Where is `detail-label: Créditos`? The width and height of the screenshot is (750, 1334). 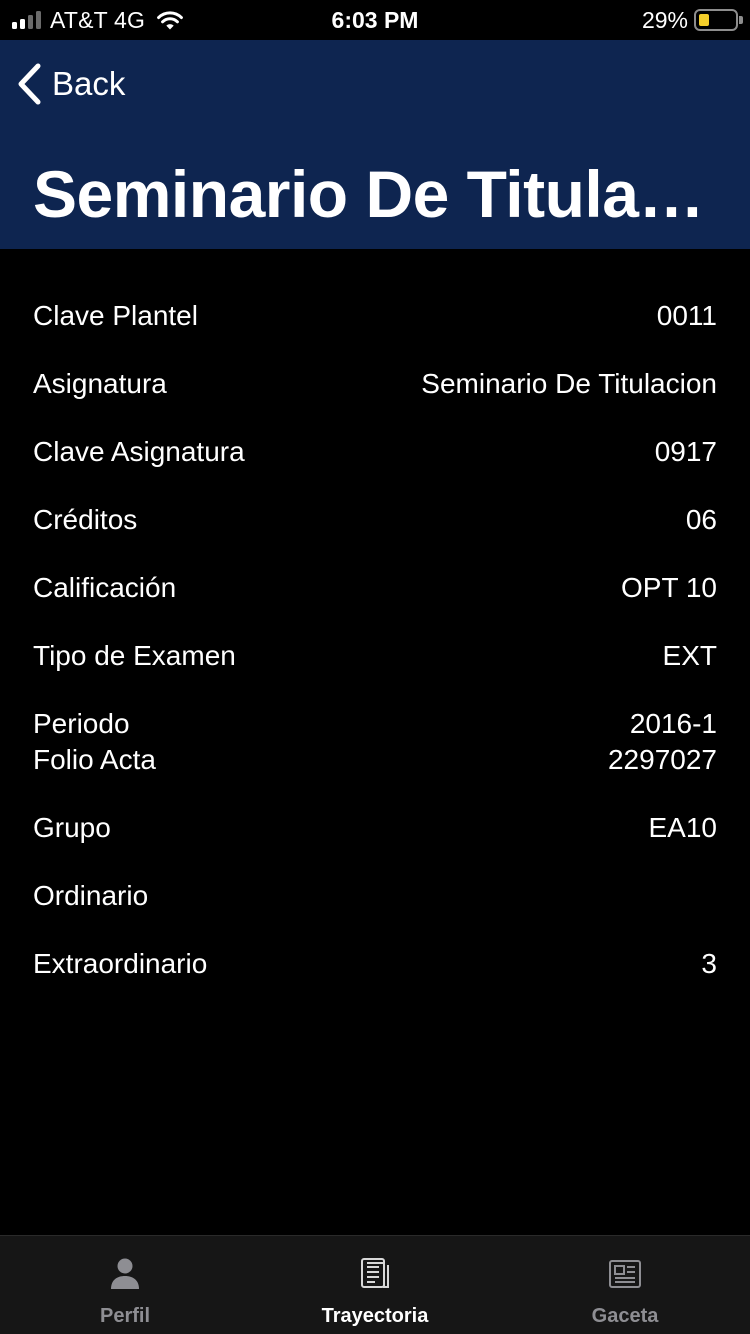 detail-label: Créditos is located at coordinates (85, 519).